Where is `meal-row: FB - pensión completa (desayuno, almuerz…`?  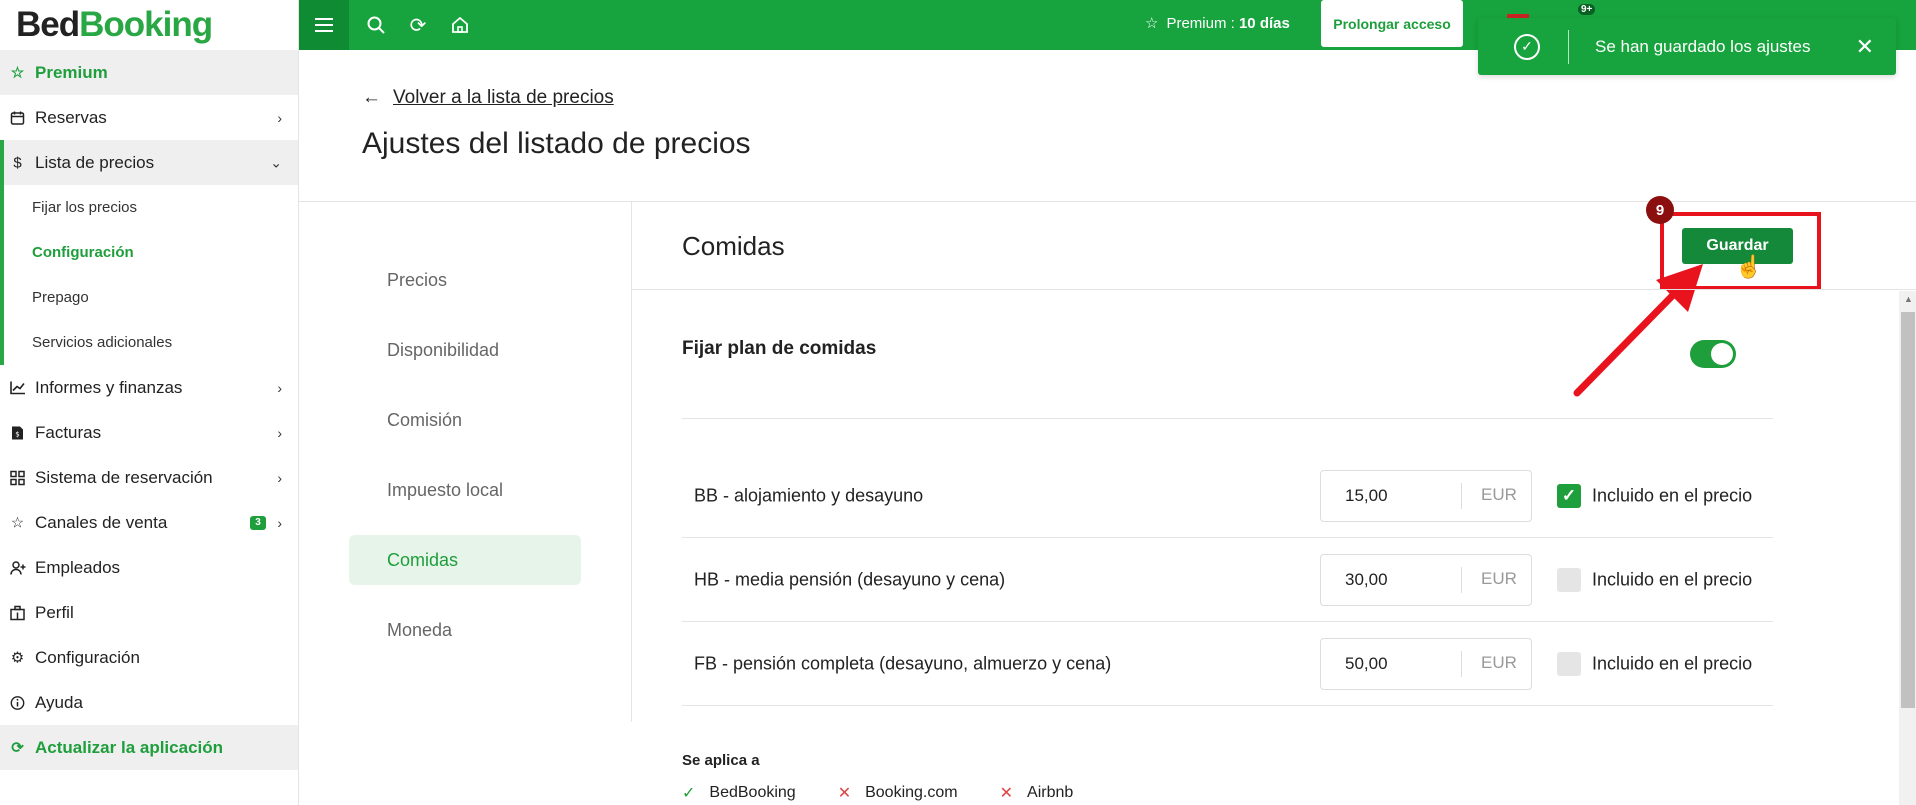 meal-row: FB - pensión completa (desayuno, almuerz… is located at coordinates (1227, 664).